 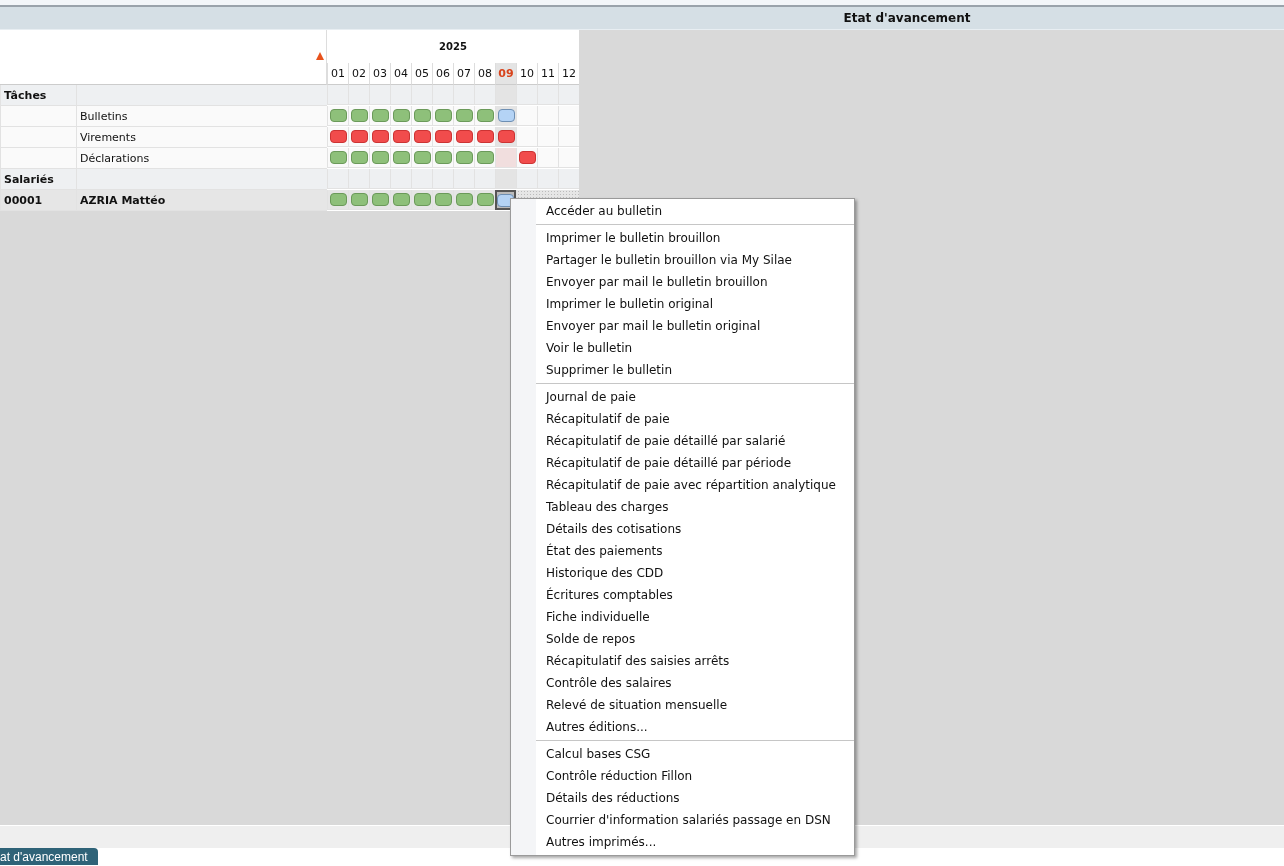 I want to click on month-header: 11, so click(x=547, y=73).